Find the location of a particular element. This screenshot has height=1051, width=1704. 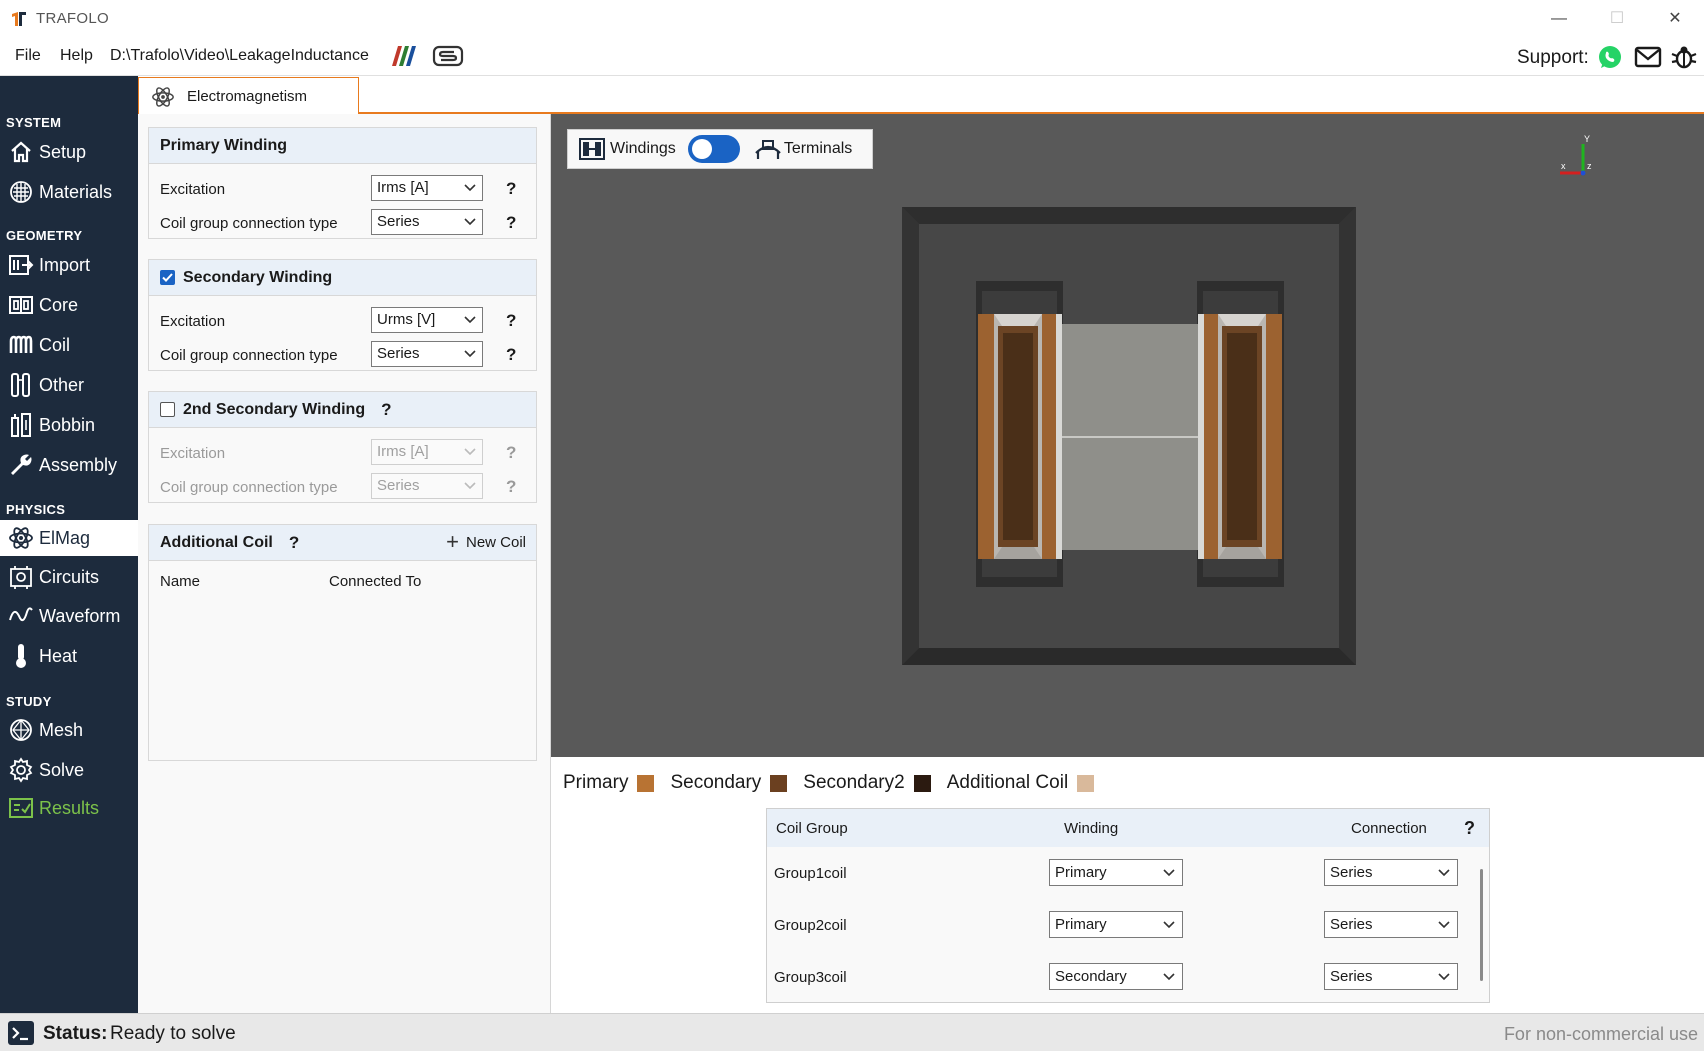

maximize-button: ☐ is located at coordinates (1617, 19).